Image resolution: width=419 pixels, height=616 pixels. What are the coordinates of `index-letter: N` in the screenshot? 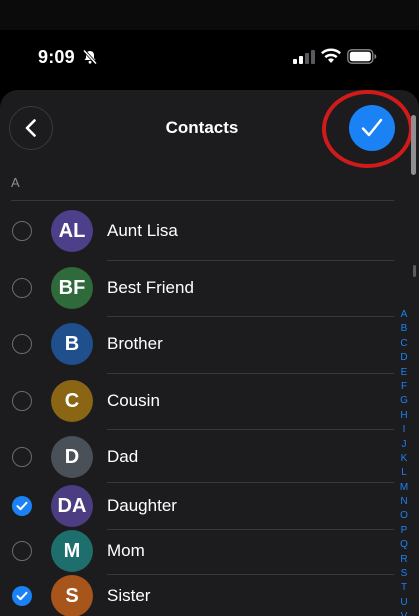 It's located at (404, 502).